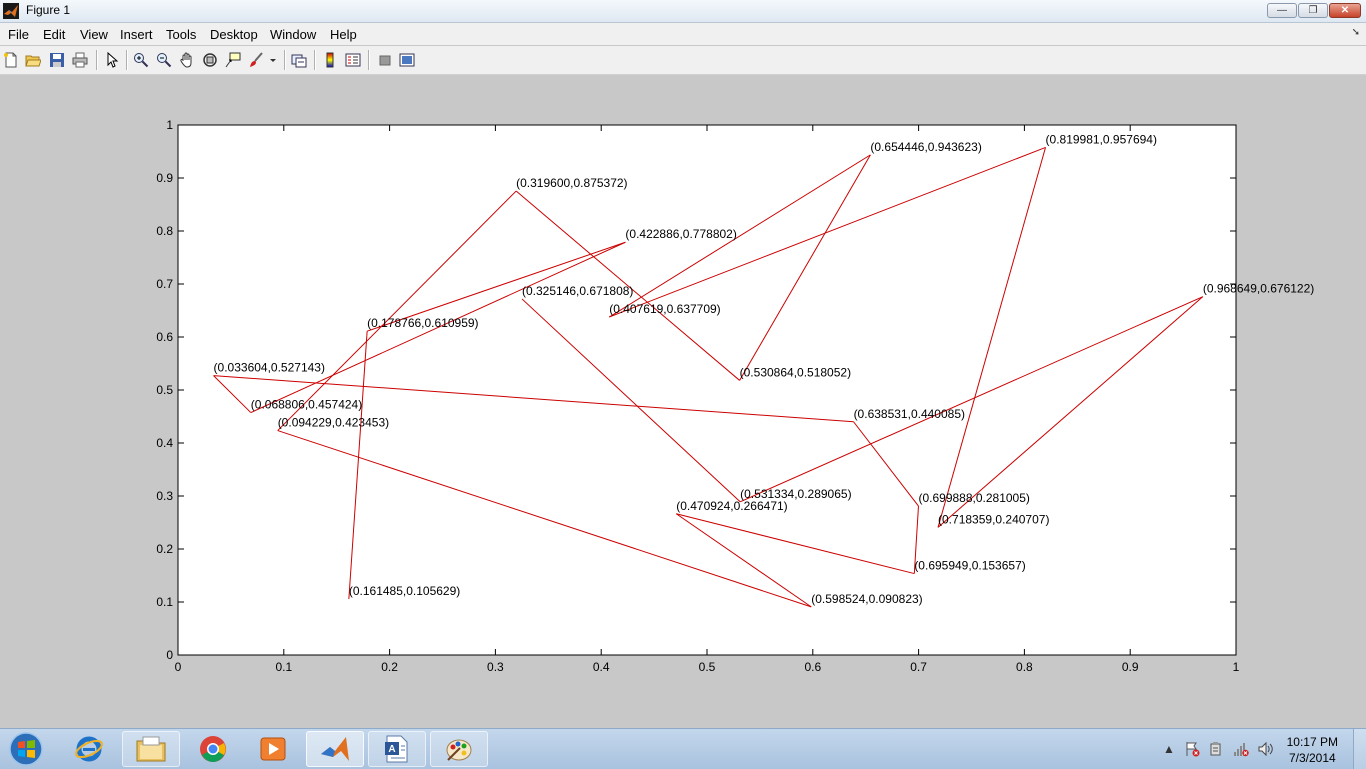  Describe the element at coordinates (795, 372) in the screenshot. I see `data-point-label: (0.530864,0.518052)` at that location.